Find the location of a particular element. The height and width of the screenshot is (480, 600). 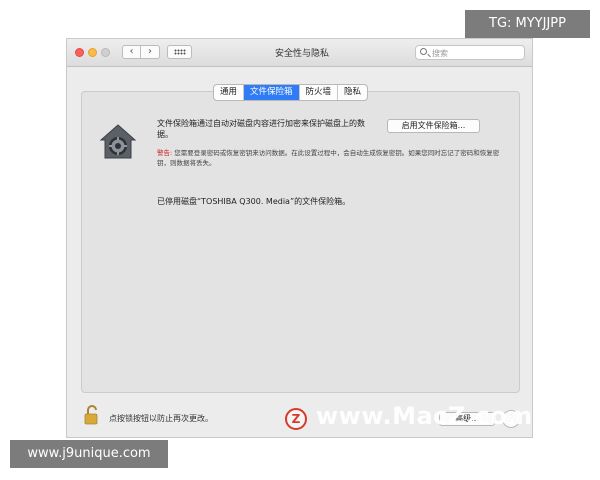

forward-button: › is located at coordinates (150, 52).